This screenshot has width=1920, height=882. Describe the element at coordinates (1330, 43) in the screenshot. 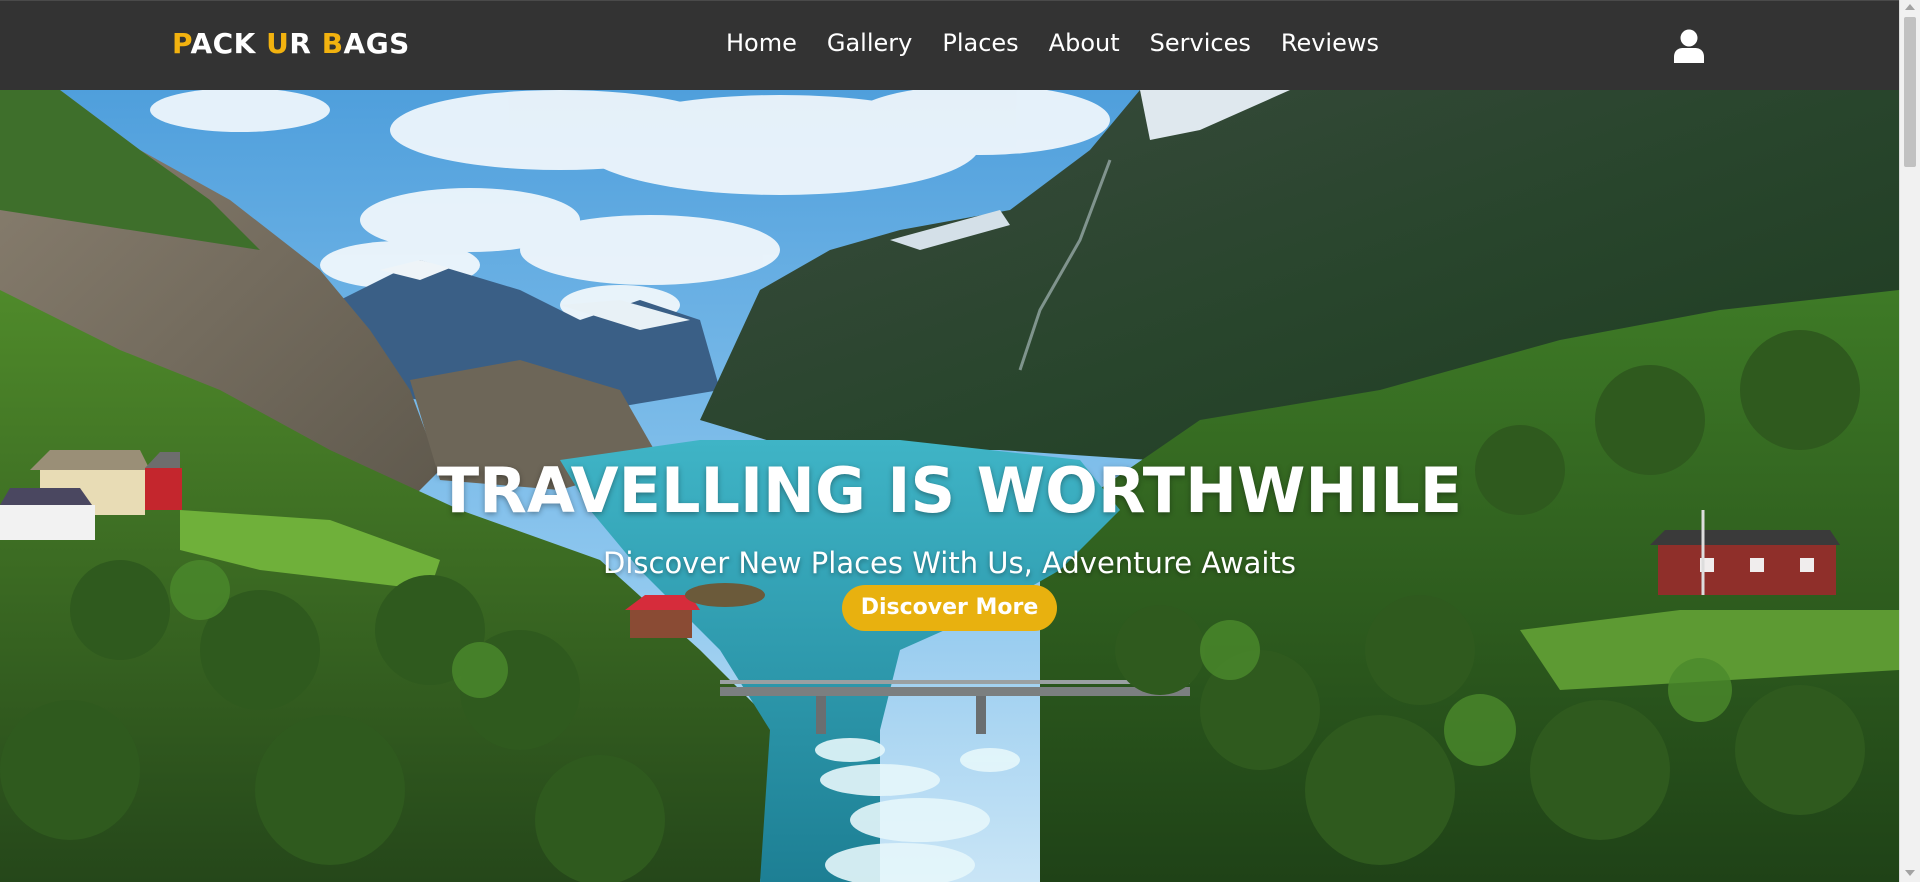

I see `nav-link-reviews: Reviews` at that location.